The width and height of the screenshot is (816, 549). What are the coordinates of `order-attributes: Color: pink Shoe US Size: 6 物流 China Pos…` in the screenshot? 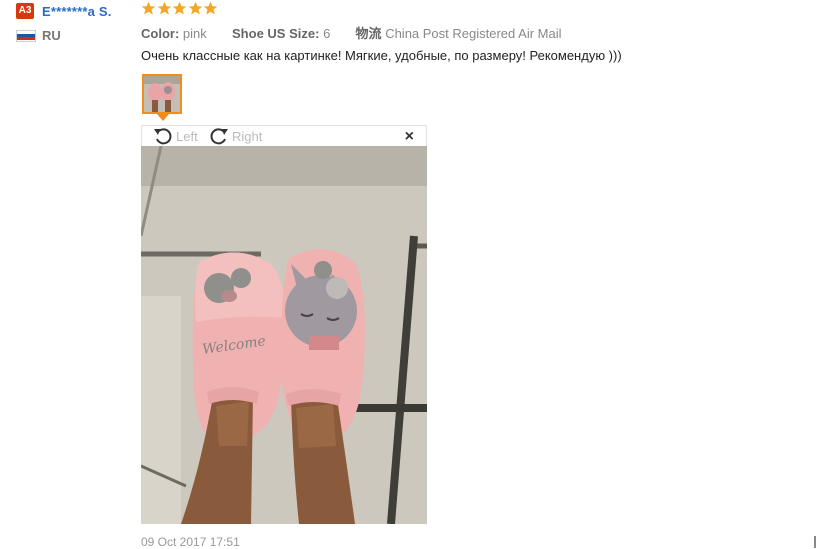 It's located at (351, 32).